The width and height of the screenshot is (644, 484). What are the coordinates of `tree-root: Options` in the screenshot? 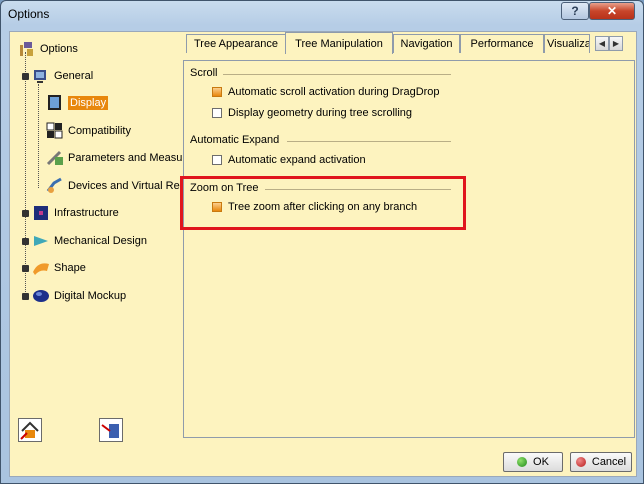 It's located at (48, 49).